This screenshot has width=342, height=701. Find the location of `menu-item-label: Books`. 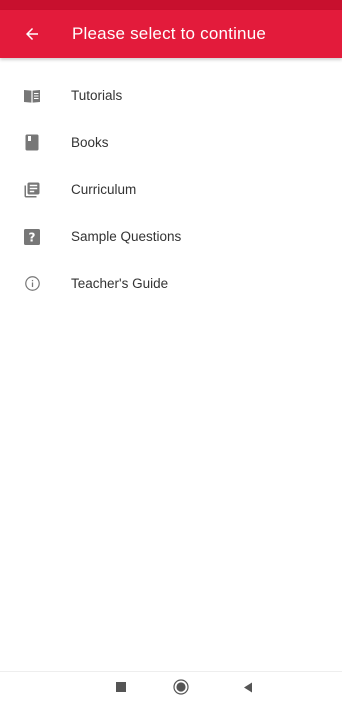

menu-item-label: Books is located at coordinates (90, 142).